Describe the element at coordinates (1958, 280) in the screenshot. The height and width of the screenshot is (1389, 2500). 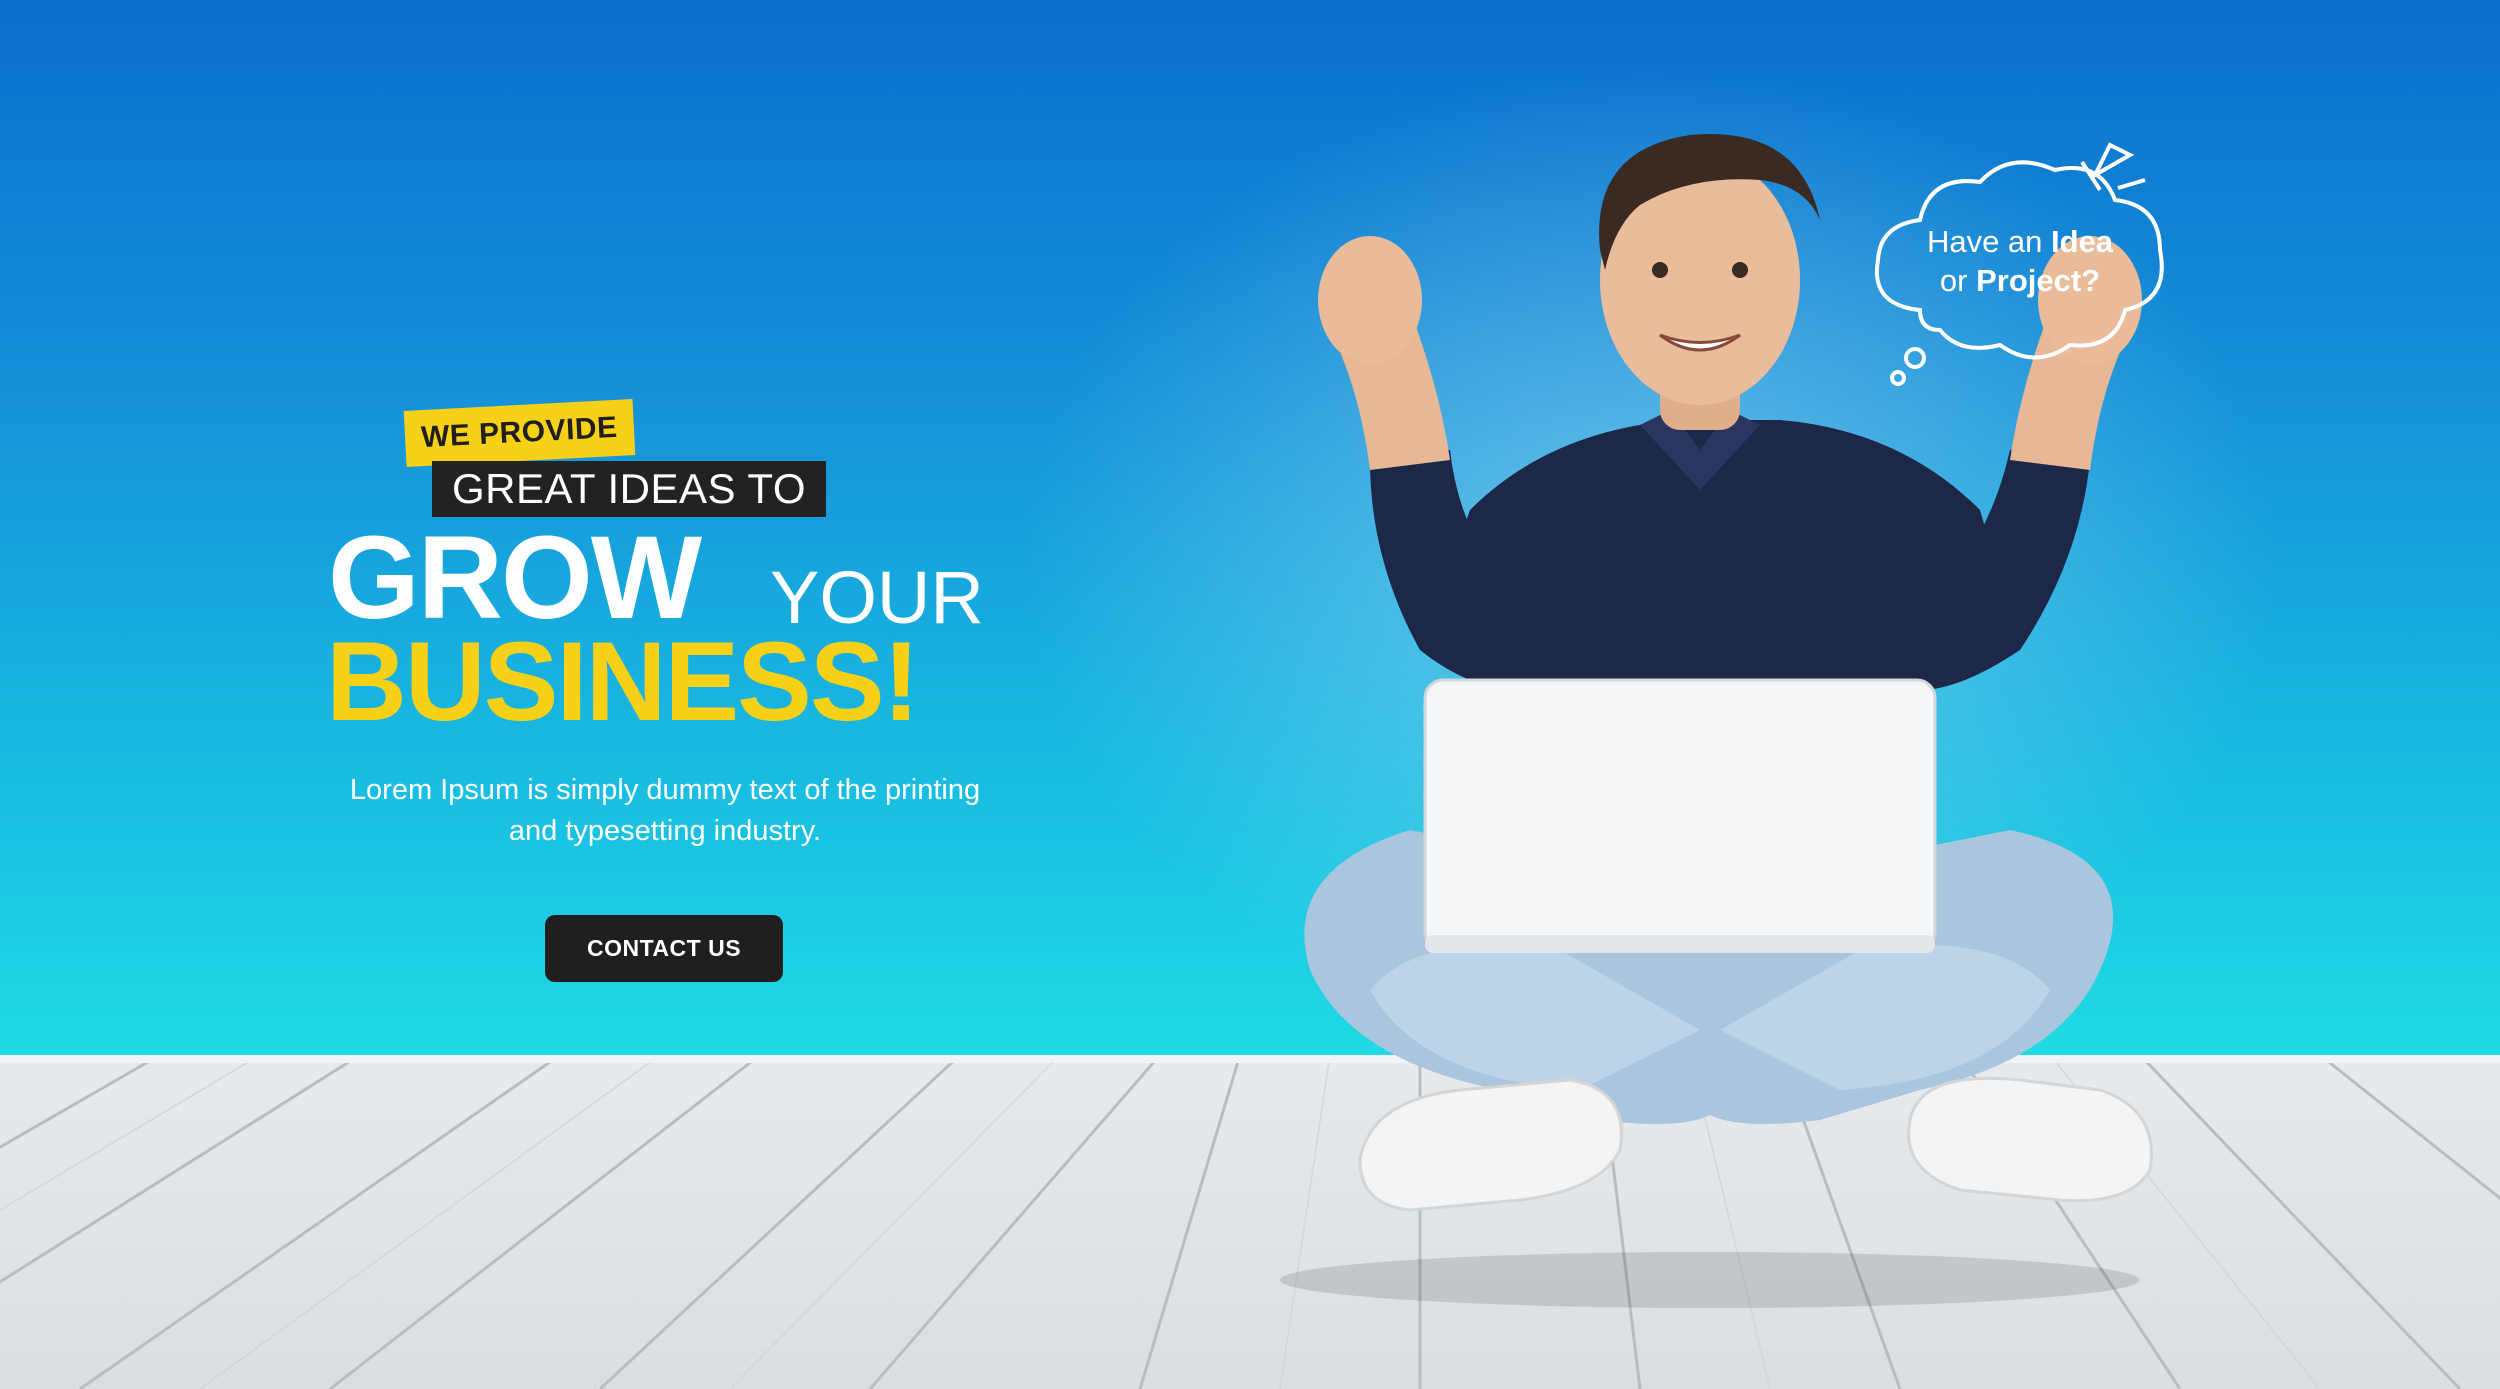
I see `bubble-line2-prefix: or` at that location.